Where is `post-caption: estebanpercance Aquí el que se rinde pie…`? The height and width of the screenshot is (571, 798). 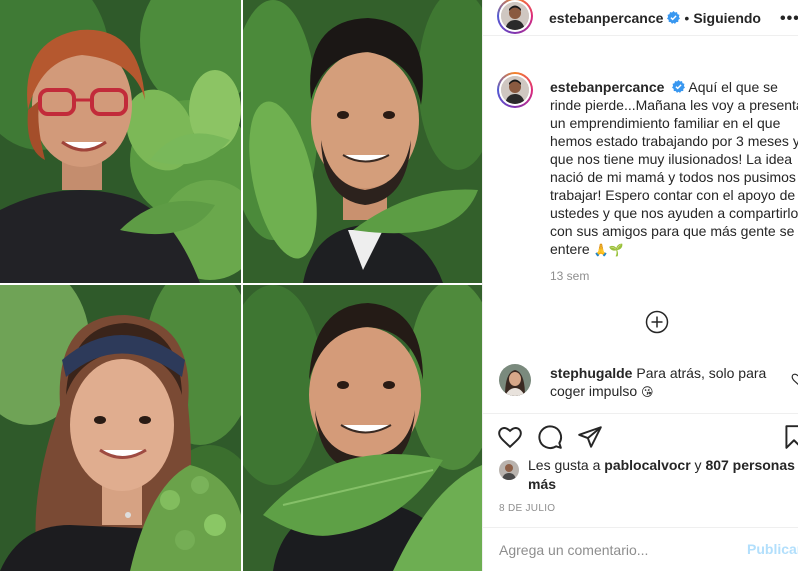
post-caption: estebanpercance Aquí el que se rinde pie… is located at coordinates (647, 177).